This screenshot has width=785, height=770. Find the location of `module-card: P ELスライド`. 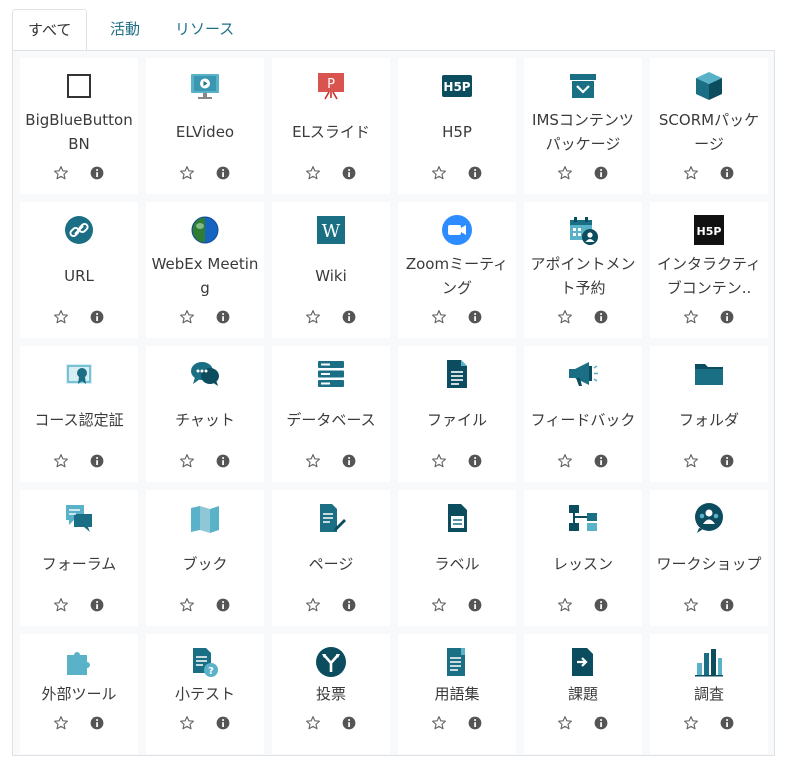

module-card: P ELスライド is located at coordinates (331, 126).